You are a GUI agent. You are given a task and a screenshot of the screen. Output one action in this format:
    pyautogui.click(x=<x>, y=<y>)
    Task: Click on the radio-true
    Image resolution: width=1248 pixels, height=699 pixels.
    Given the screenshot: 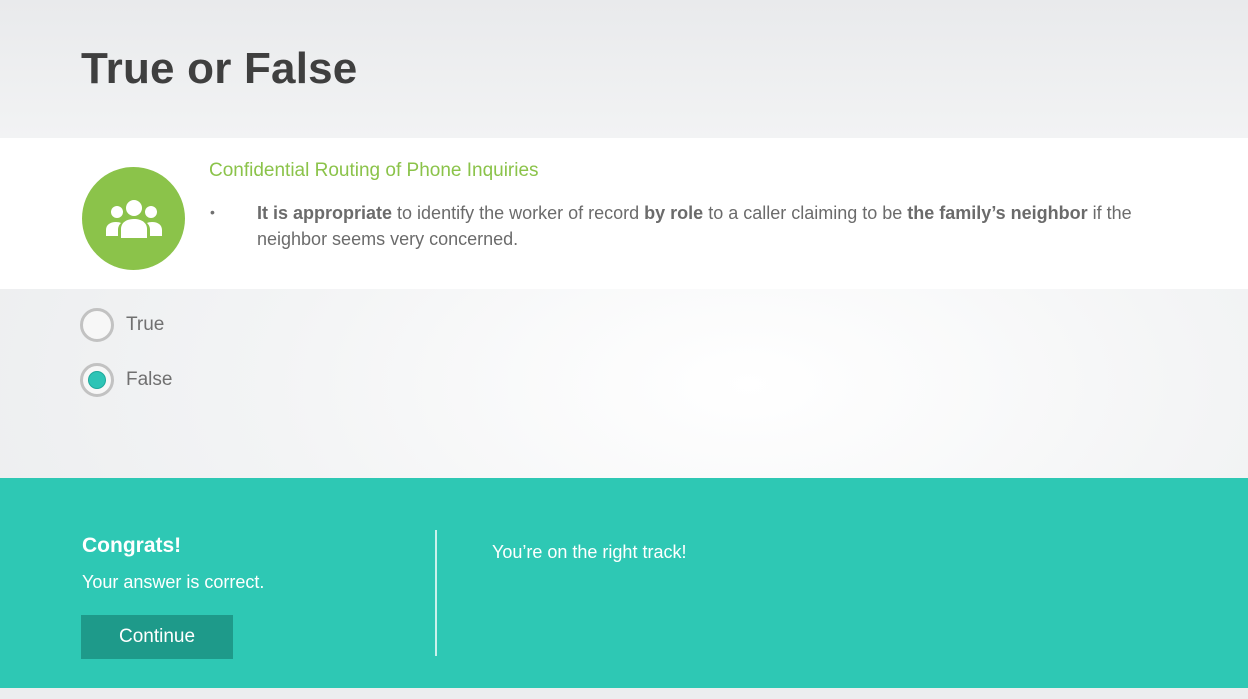 What is the action you would take?
    pyautogui.click(x=97, y=325)
    